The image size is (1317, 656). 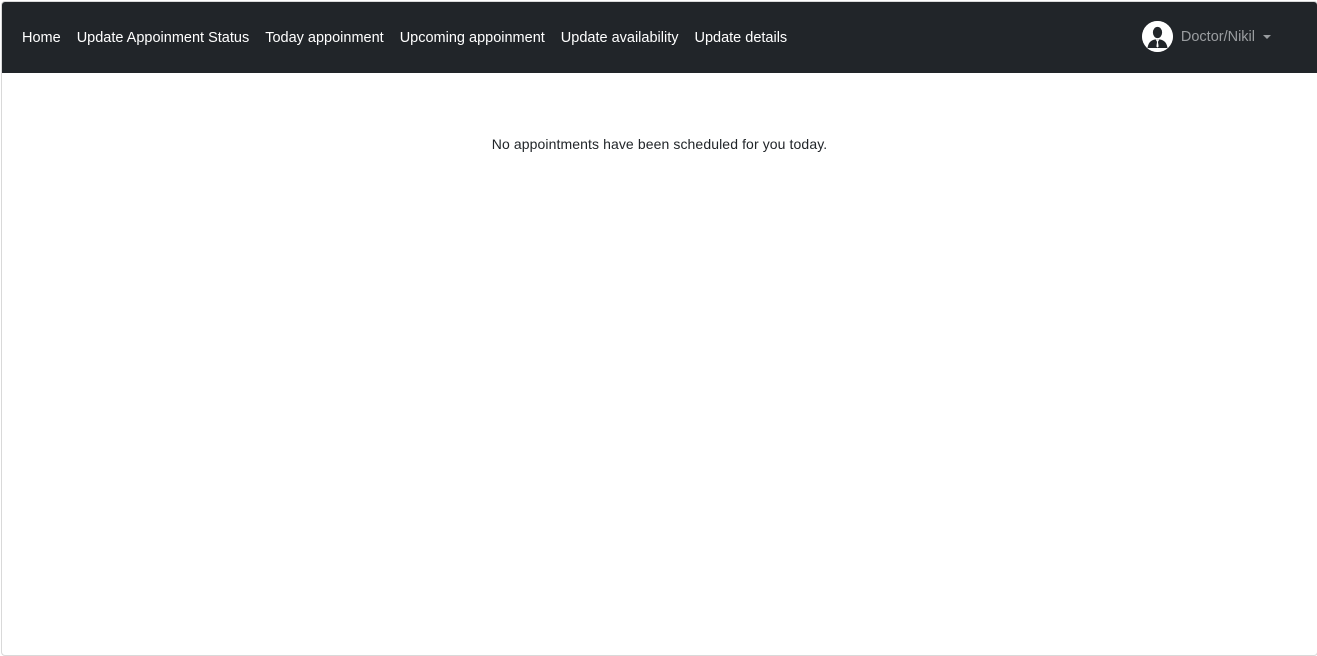 I want to click on user-dropdown: Doctor/Nikil, so click(x=1206, y=36).